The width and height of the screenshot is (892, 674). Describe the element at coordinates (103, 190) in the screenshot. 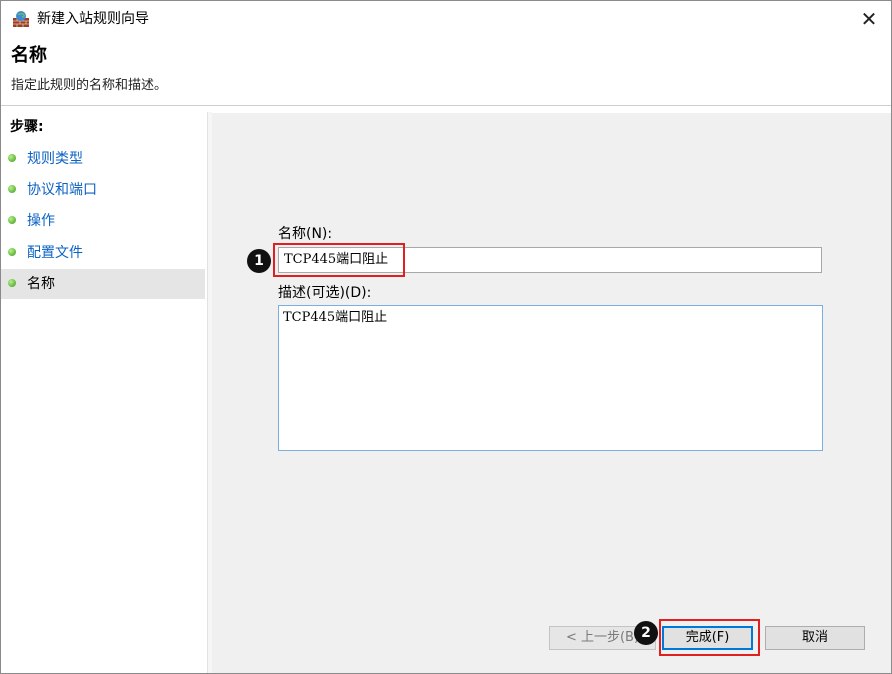

I see `step-protocol-ports: 协议和端口` at that location.